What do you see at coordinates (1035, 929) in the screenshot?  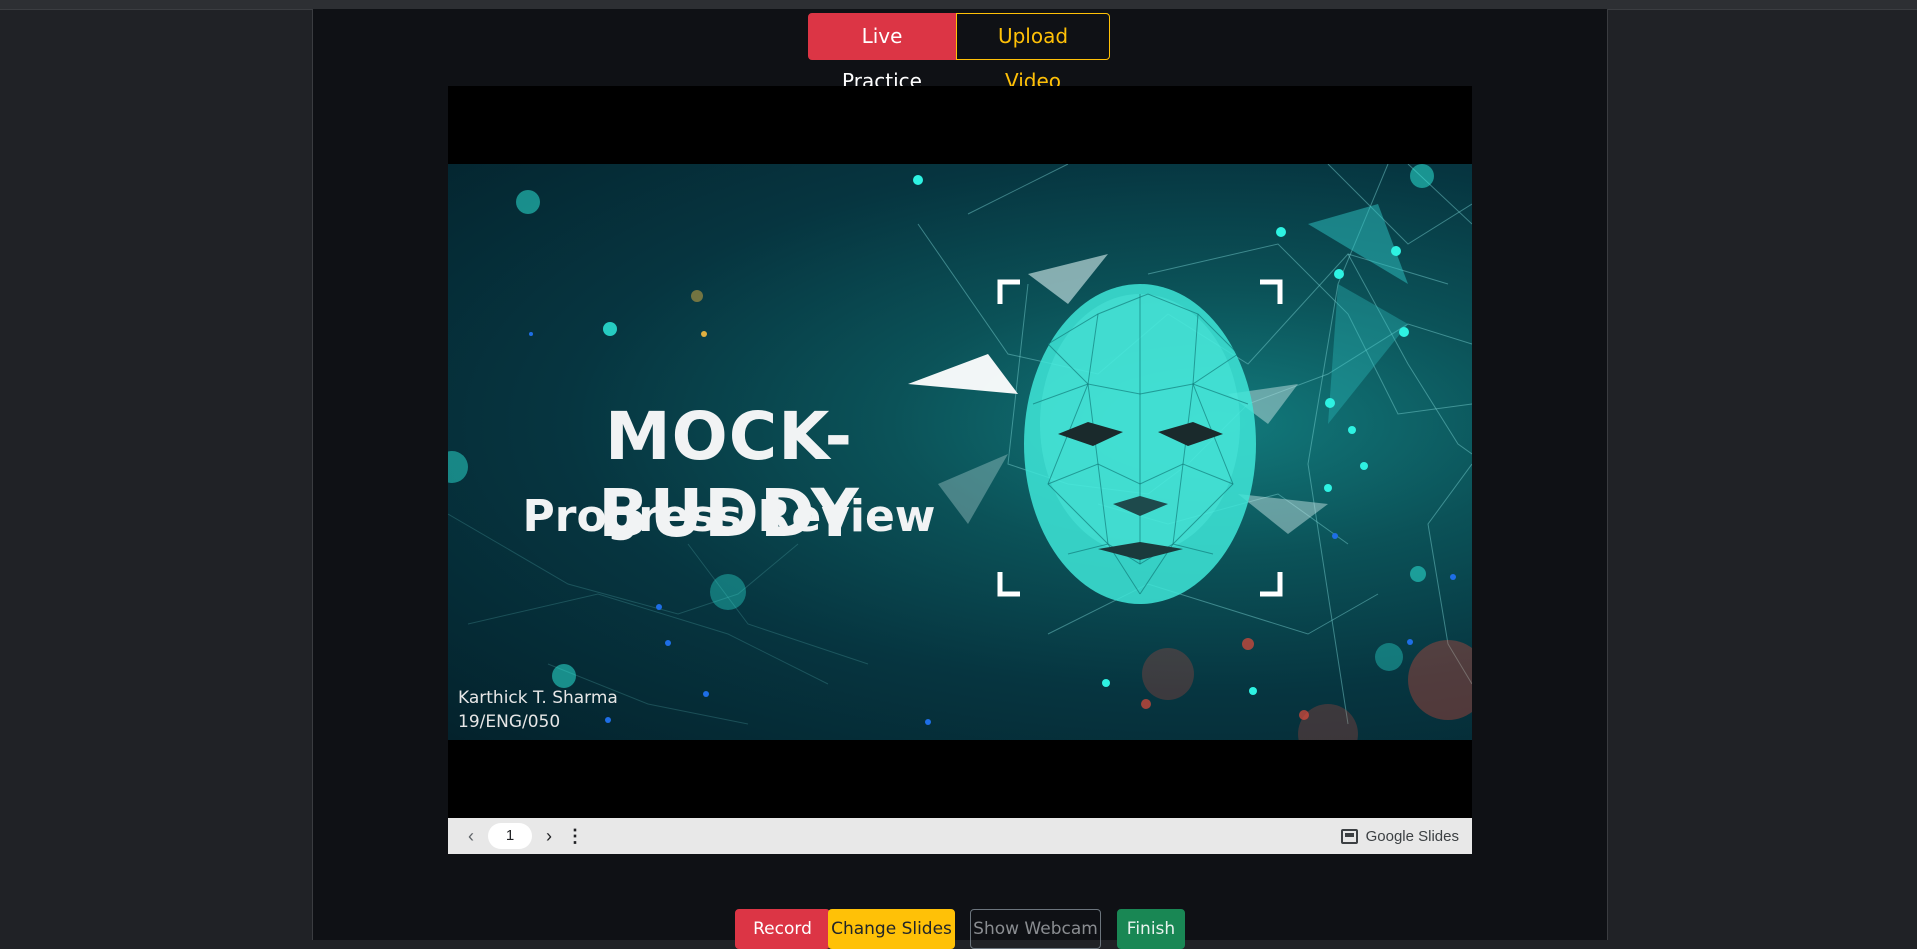 I see `show-webcam-button: Show Webcam` at bounding box center [1035, 929].